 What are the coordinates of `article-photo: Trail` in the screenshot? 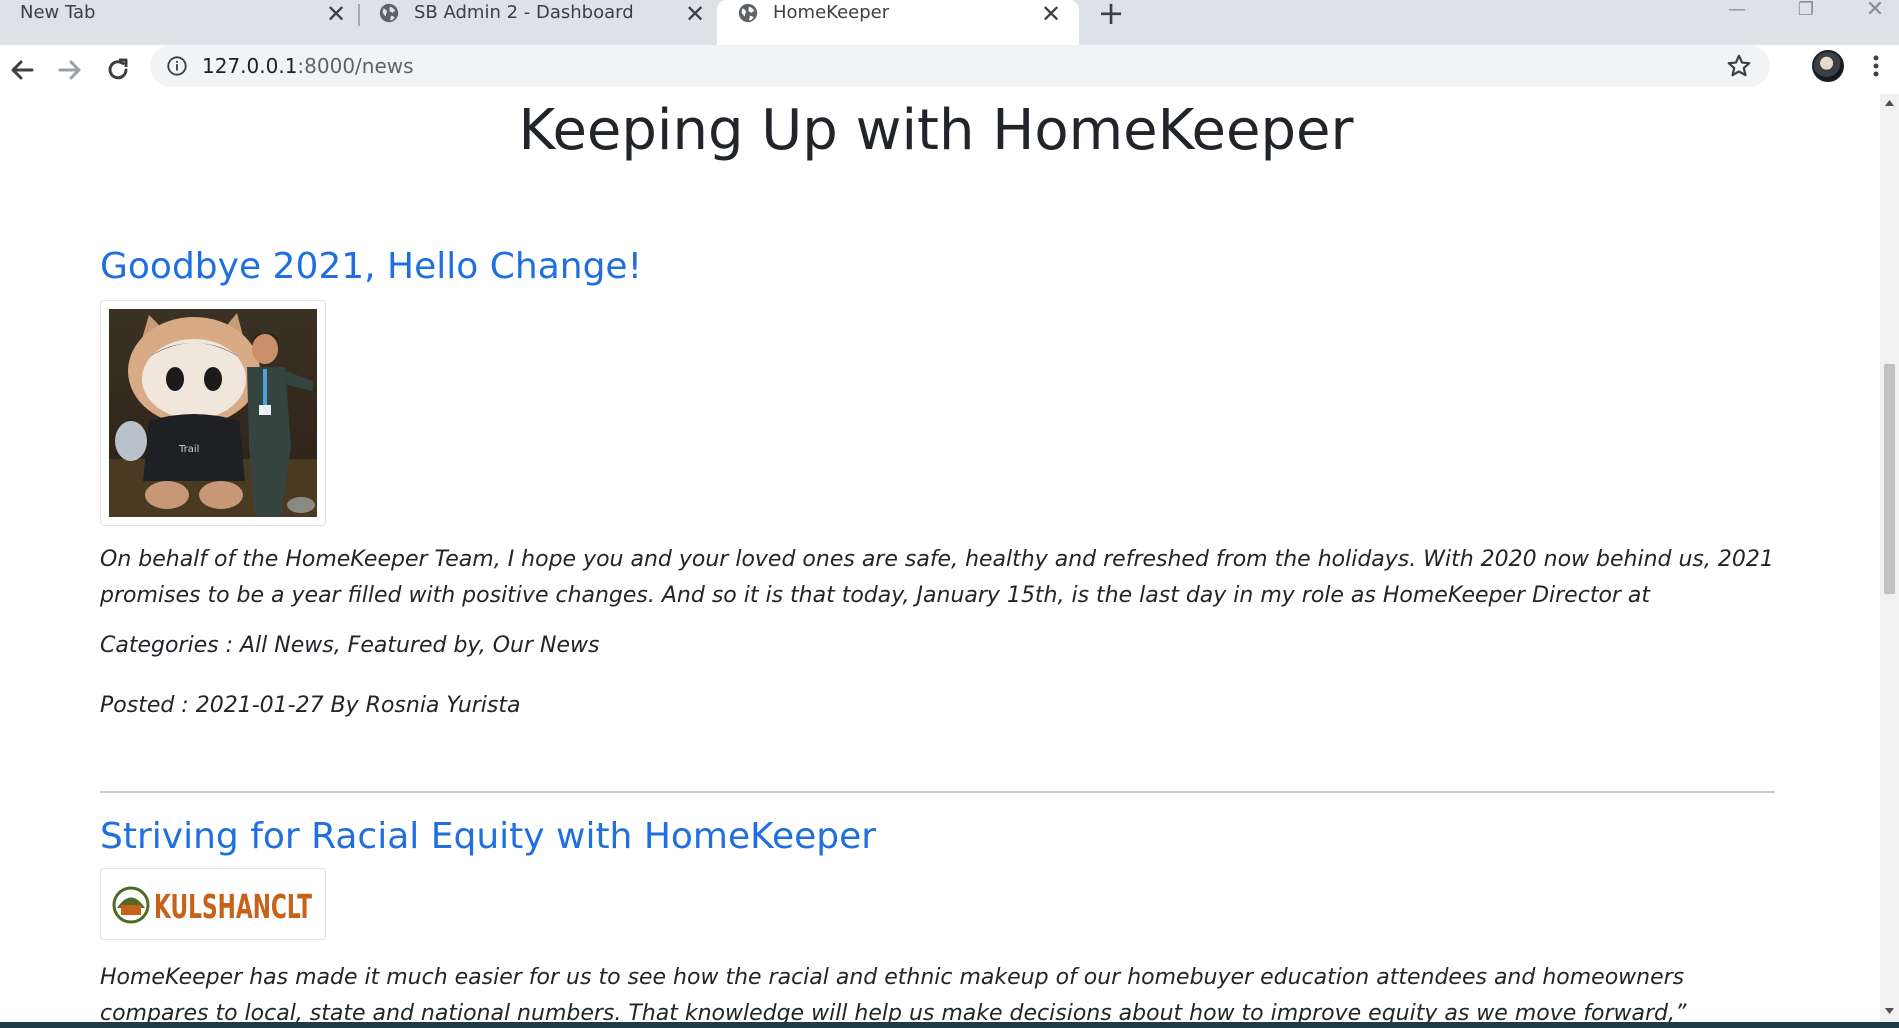 It's located at (213, 413).